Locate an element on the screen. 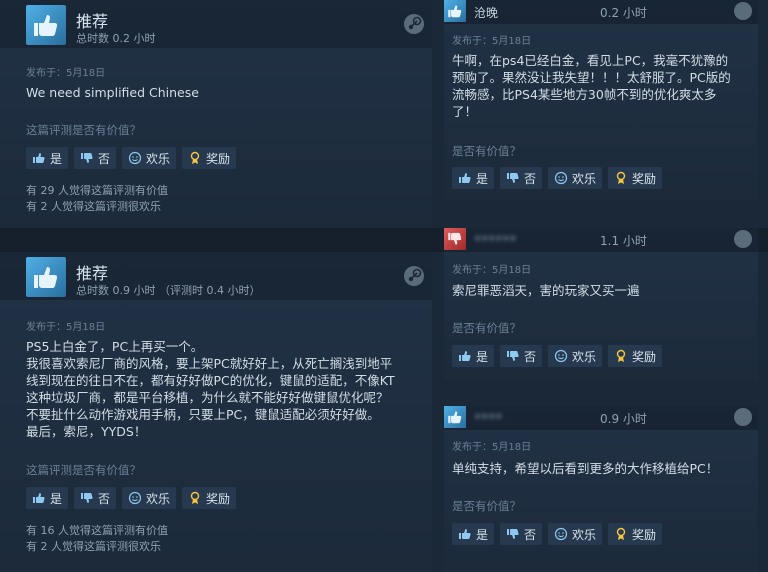 The height and width of the screenshot is (572, 768). review-line: 单纯支持，希望以后看到更多的大作移植给PC！ is located at coordinates (585, 468).